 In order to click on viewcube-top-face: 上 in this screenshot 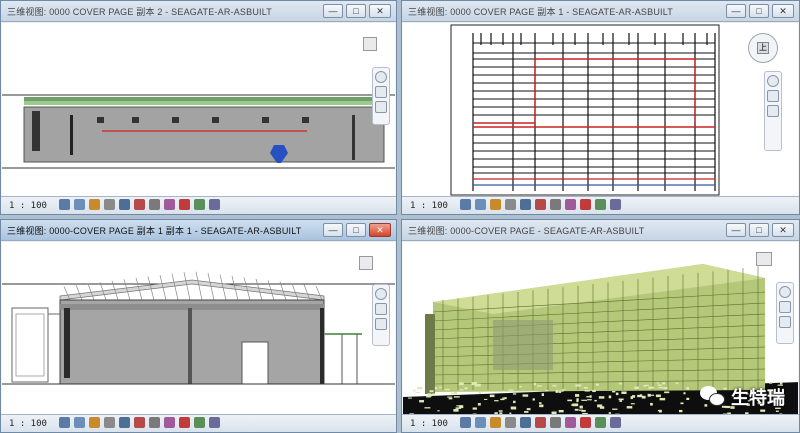, I will do `click(763, 48)`.